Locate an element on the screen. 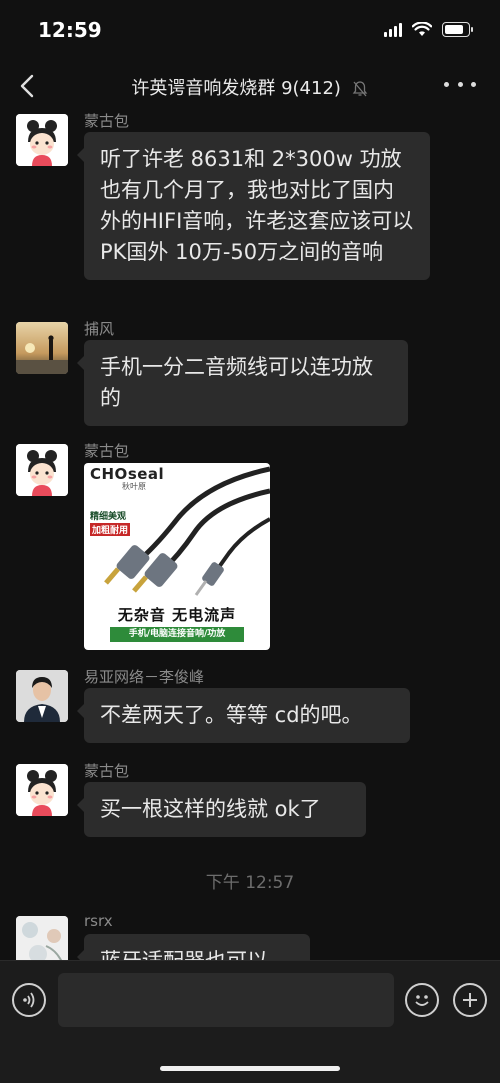 This screenshot has width=500, height=1083. wifi-icon is located at coordinates (422, 29).